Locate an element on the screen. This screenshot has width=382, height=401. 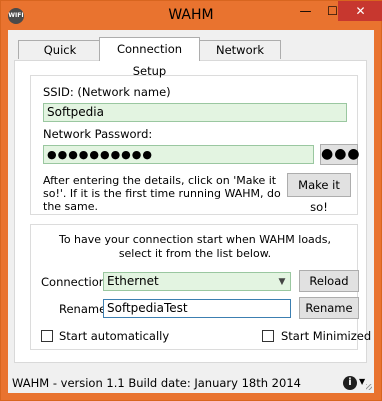
reload-button: Reload is located at coordinates (329, 281).